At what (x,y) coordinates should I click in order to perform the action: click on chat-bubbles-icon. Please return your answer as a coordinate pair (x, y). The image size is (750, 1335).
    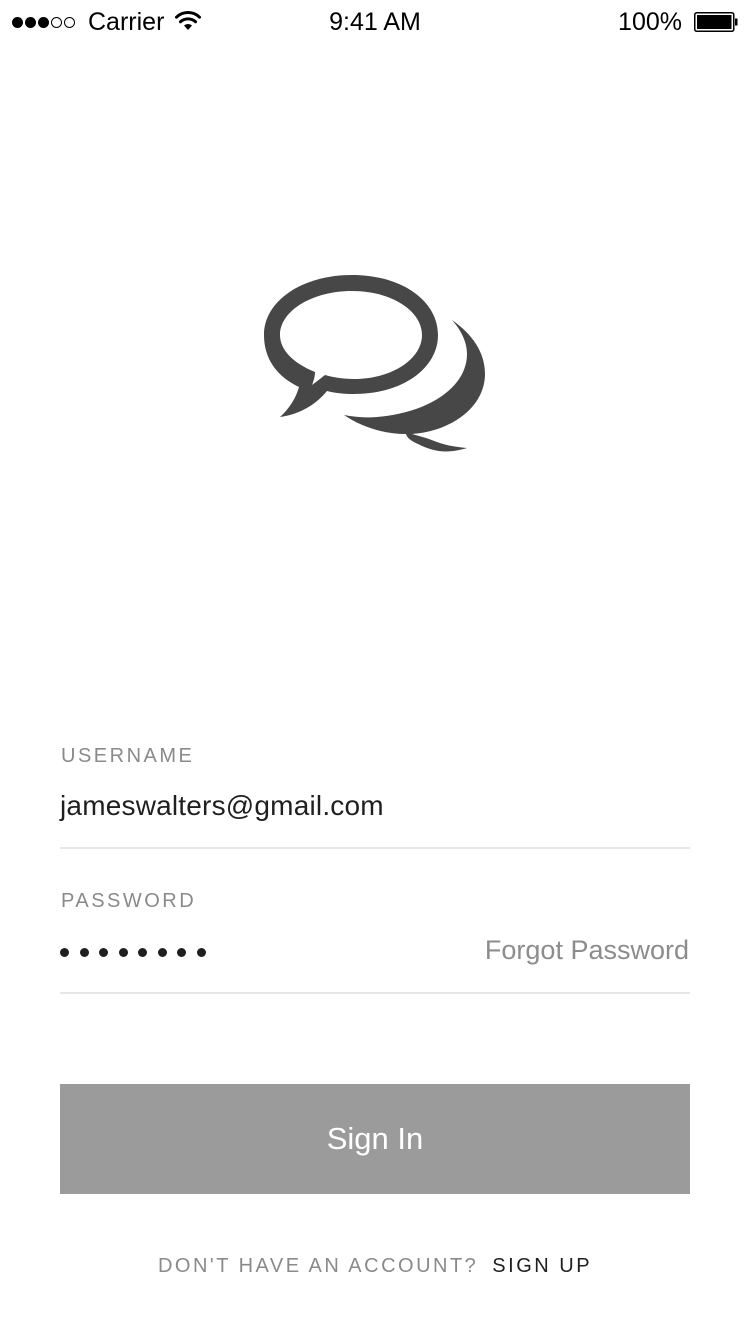
    Looking at the image, I should click on (374, 363).